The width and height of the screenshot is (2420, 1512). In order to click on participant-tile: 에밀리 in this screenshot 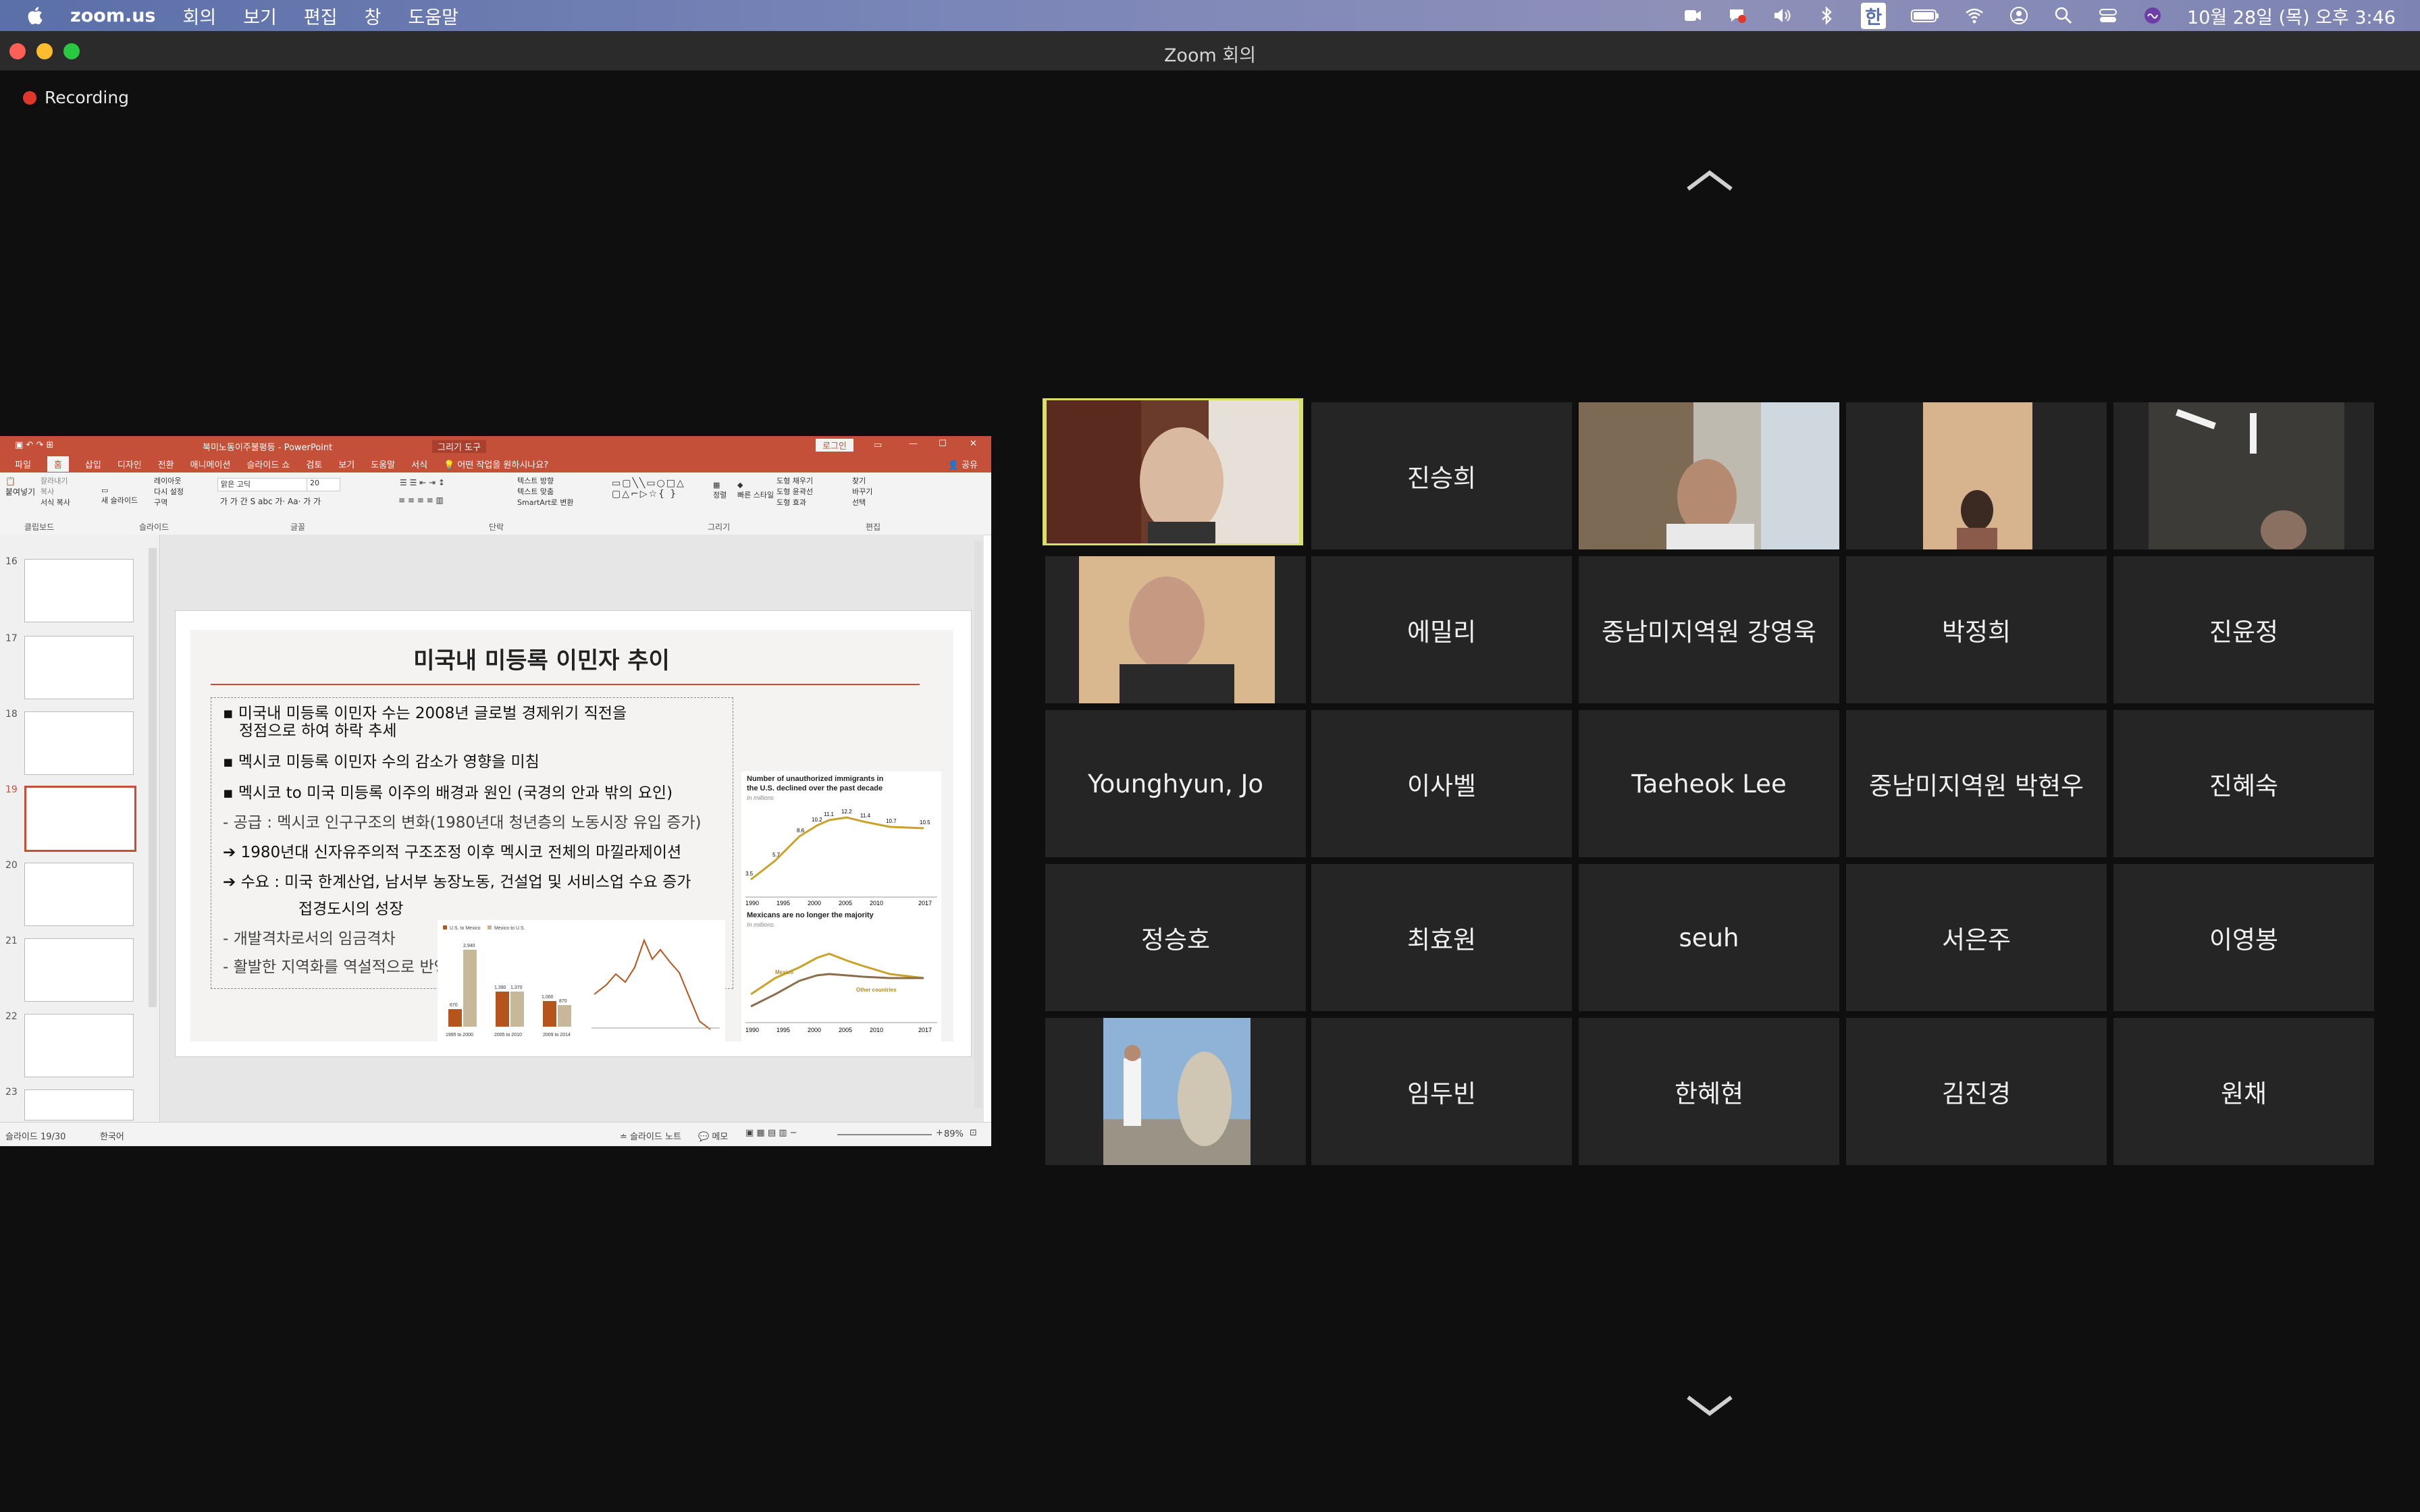, I will do `click(1441, 629)`.